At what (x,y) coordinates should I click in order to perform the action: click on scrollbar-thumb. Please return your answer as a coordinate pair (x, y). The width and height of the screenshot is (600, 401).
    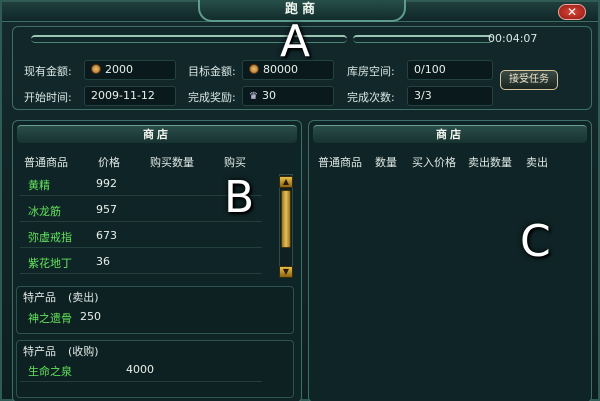
    Looking at the image, I should click on (286, 219).